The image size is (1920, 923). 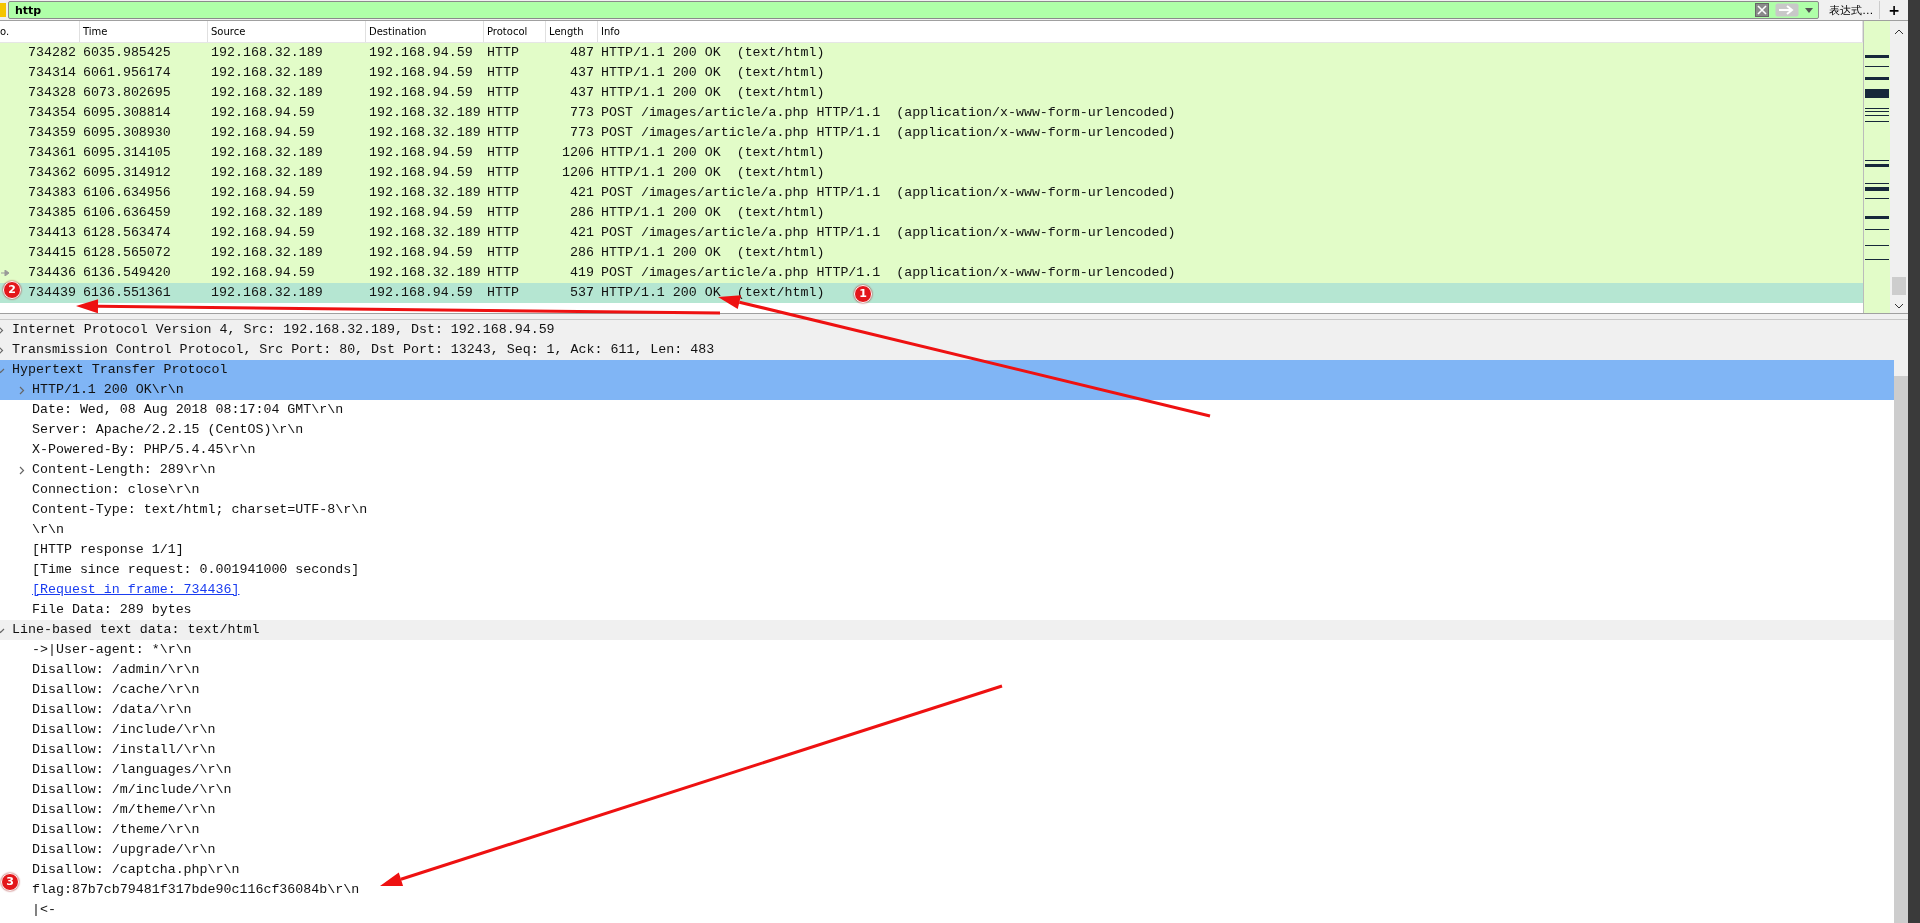 What do you see at coordinates (931, 173) in the screenshot?
I see `packet-row: 734362 6095.314912 192.168.32.189 192.168.94.59 HTTP 1206 HTTP/1.1 200 OK (text/html)` at bounding box center [931, 173].